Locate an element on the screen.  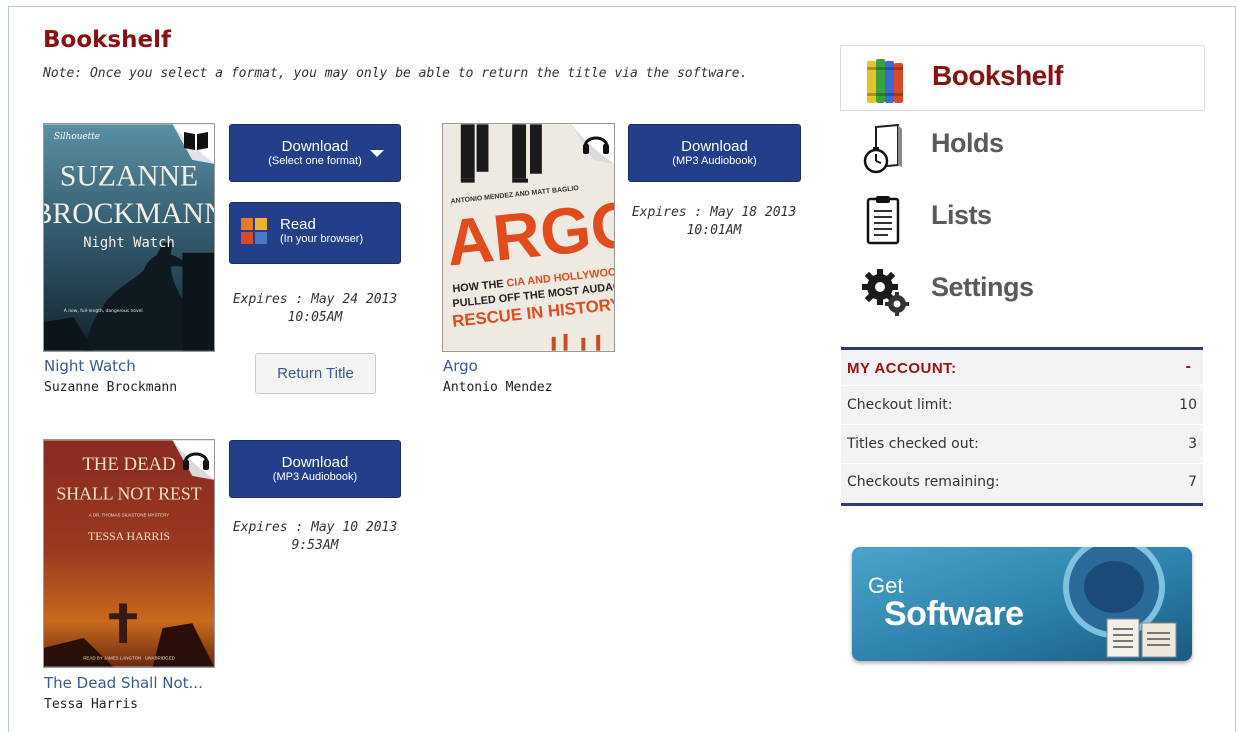
nav-label: Bookshelf is located at coordinates (997, 75).